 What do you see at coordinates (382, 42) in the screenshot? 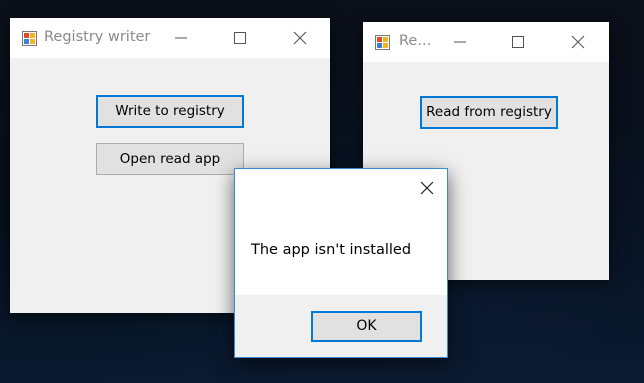
I see `reader-app-icon` at bounding box center [382, 42].